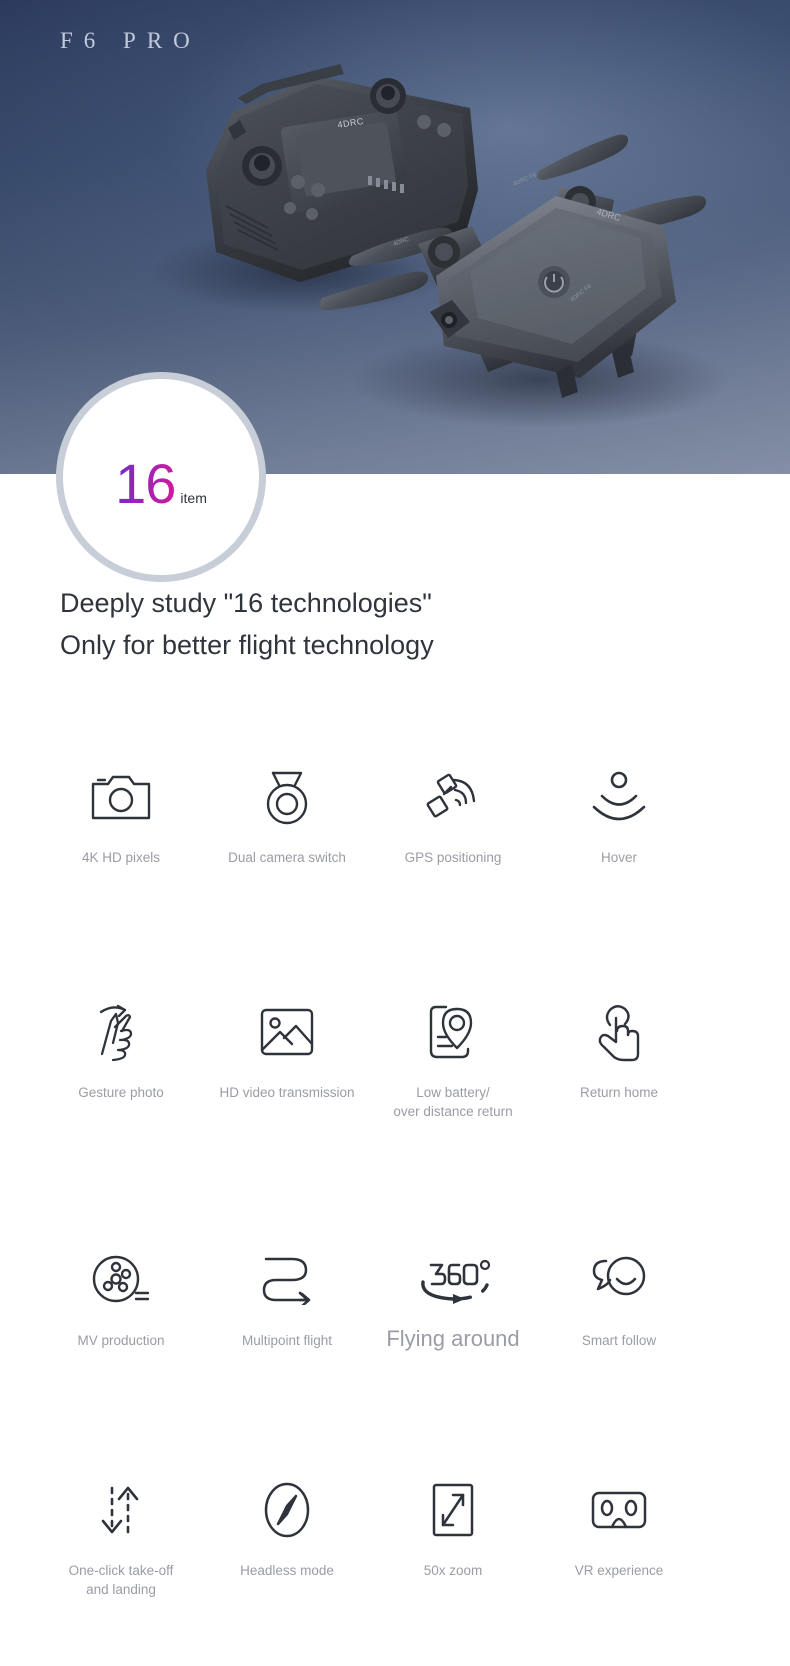 This screenshot has width=790, height=1666. What do you see at coordinates (453, 1338) in the screenshot?
I see `feature-label: Flying around` at bounding box center [453, 1338].